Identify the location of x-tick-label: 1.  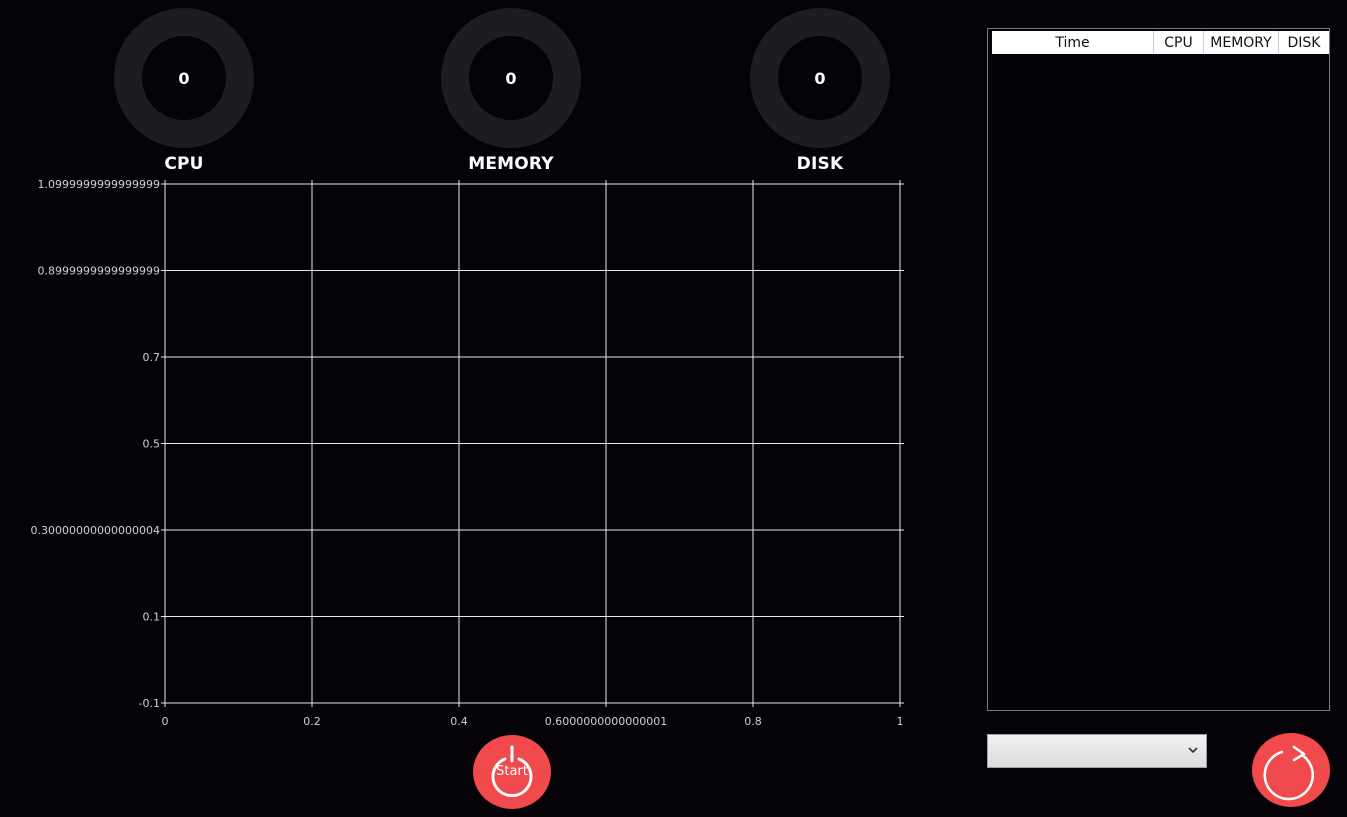
(900, 721).